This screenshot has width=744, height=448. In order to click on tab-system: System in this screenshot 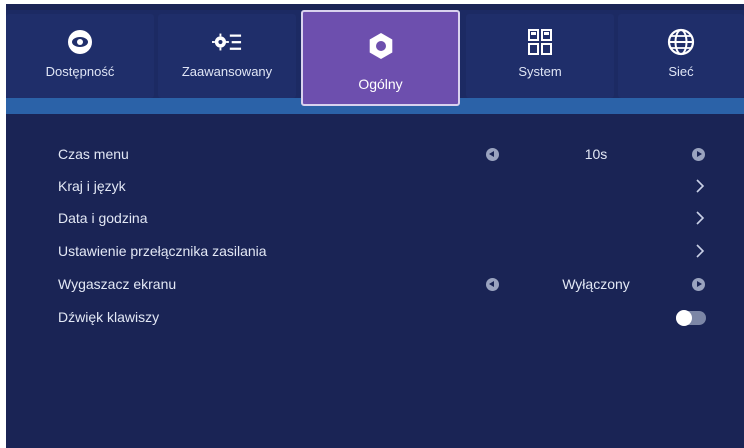, I will do `click(540, 56)`.